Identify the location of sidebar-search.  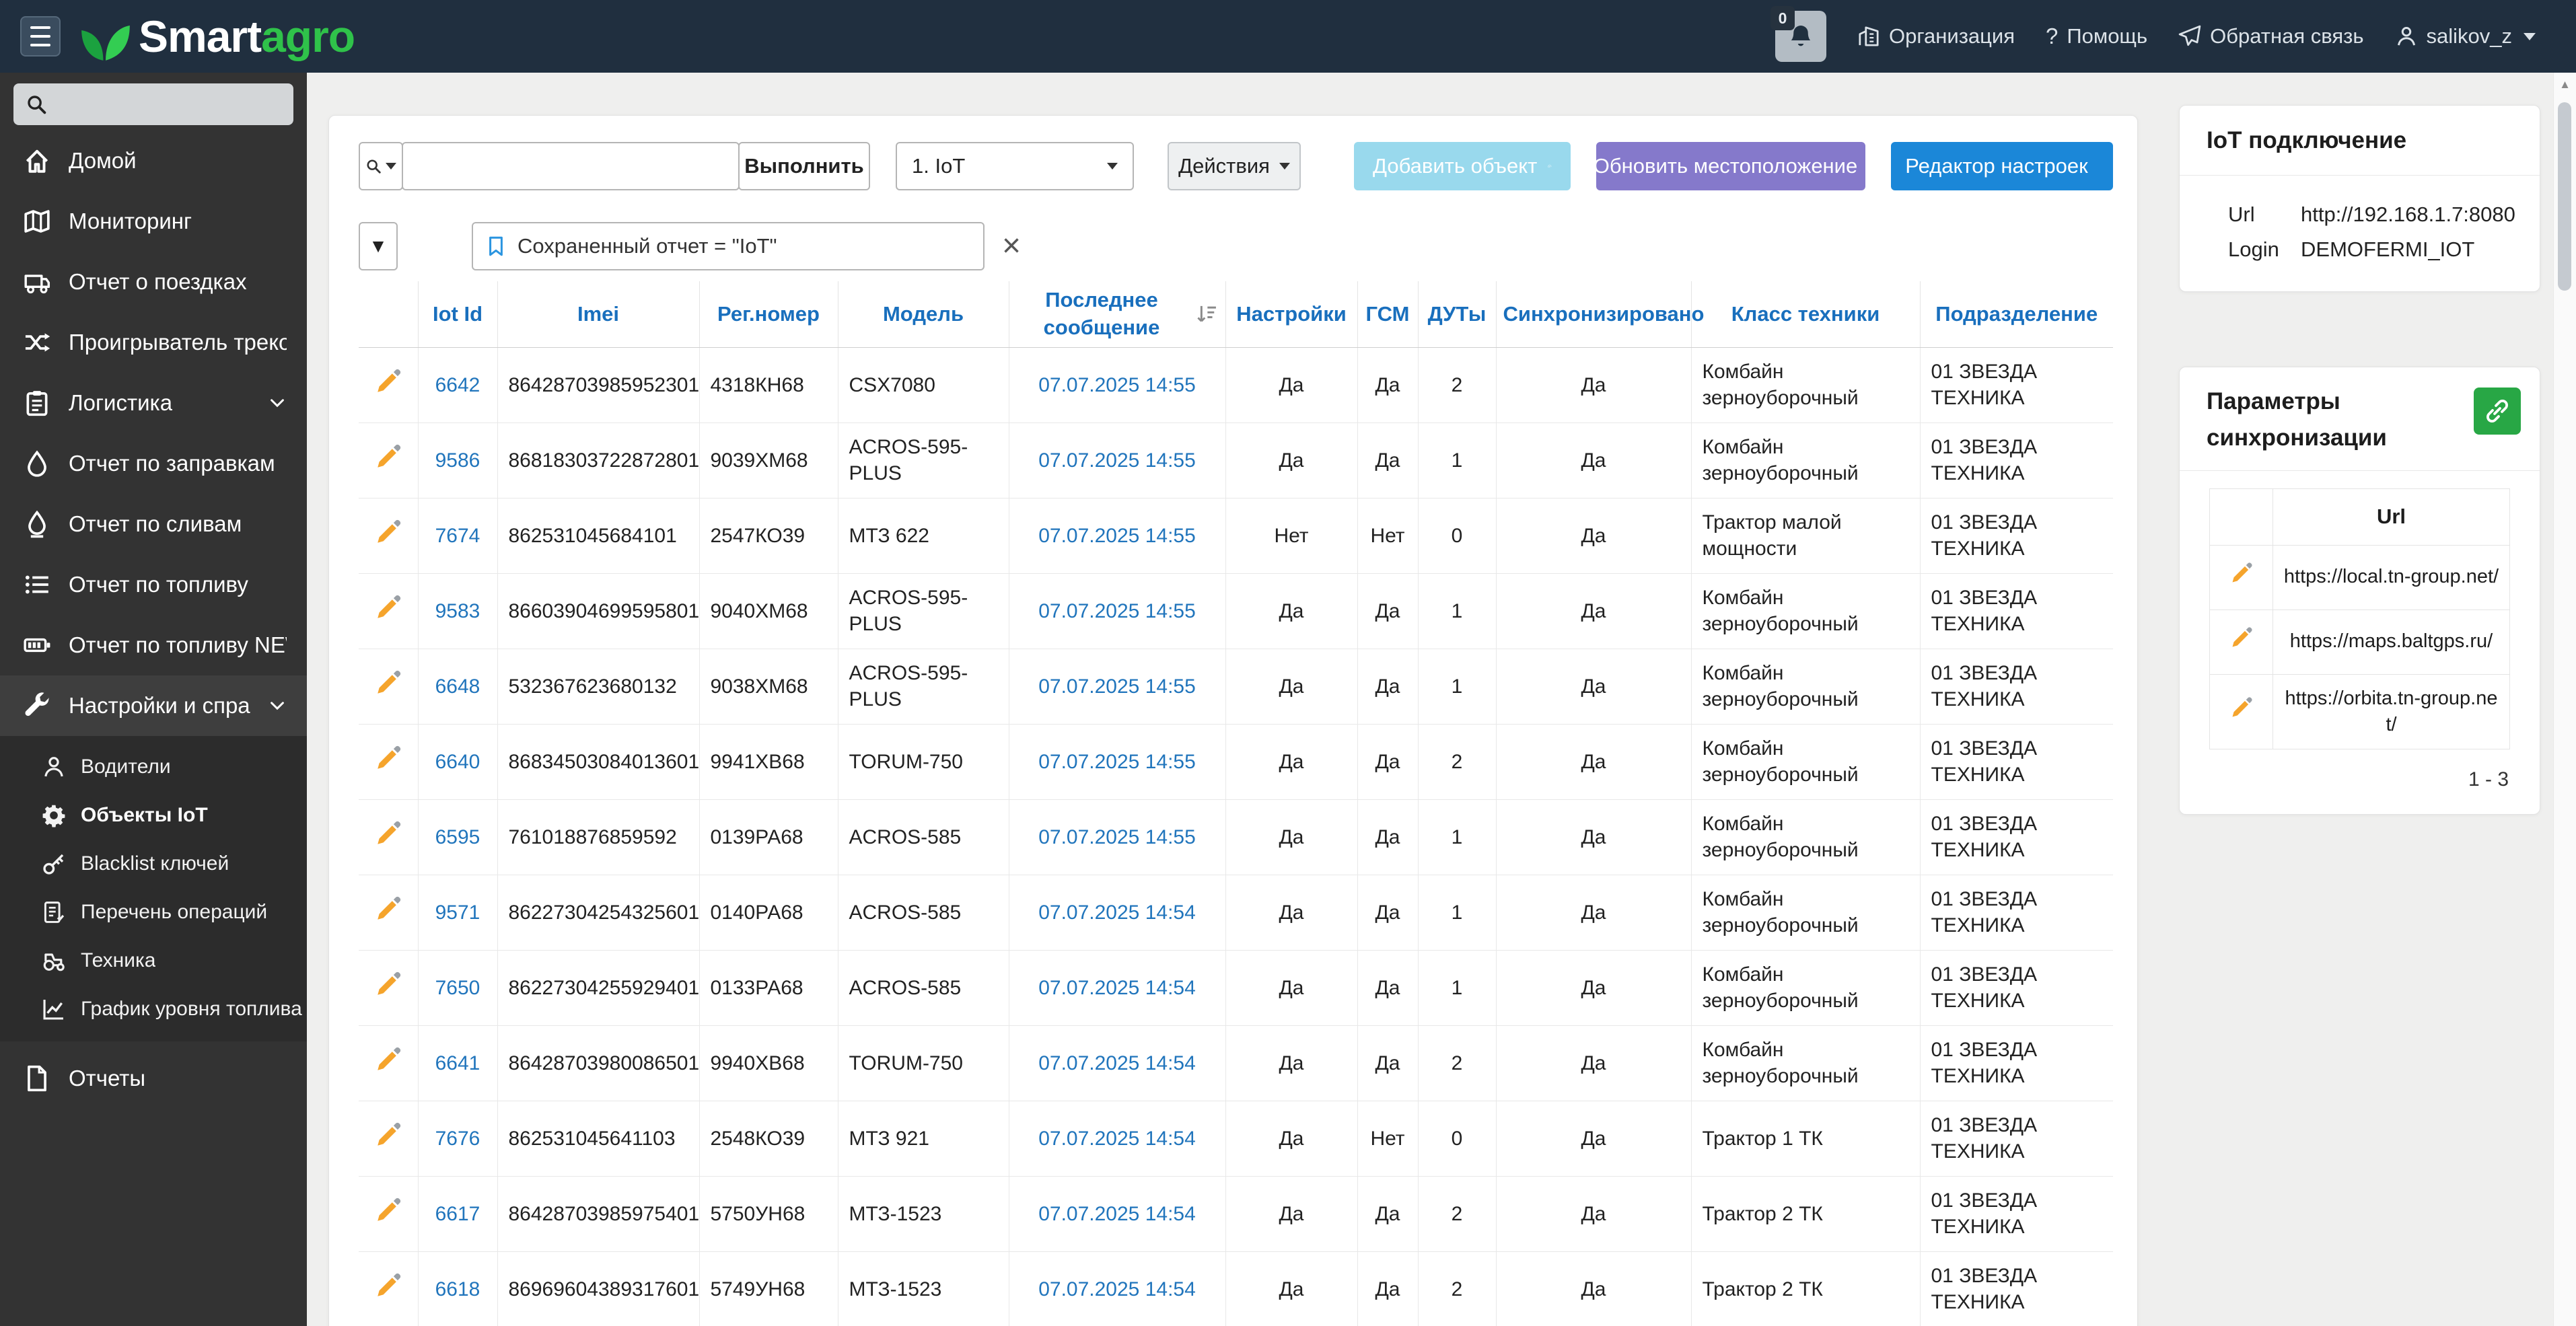
(153, 104).